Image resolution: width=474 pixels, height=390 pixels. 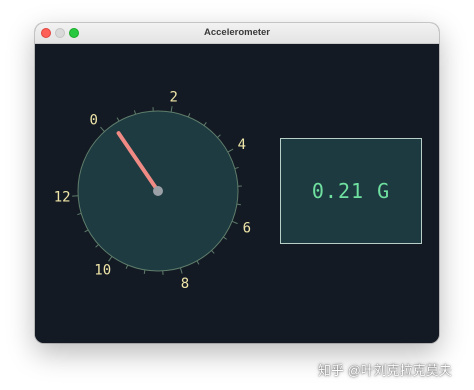 I want to click on acceleration-value: 0.21 G, so click(x=351, y=191).